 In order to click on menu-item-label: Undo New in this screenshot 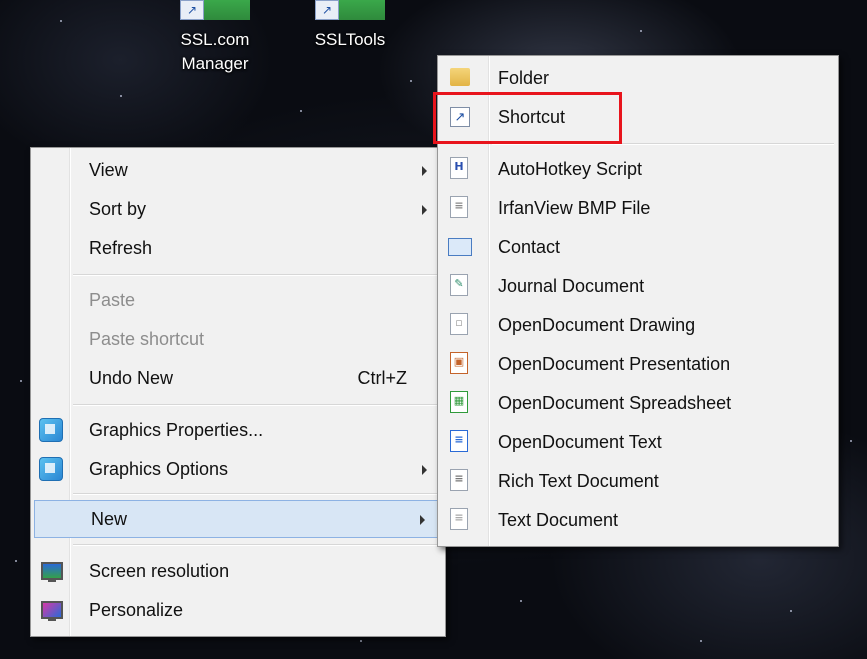, I will do `click(131, 378)`.